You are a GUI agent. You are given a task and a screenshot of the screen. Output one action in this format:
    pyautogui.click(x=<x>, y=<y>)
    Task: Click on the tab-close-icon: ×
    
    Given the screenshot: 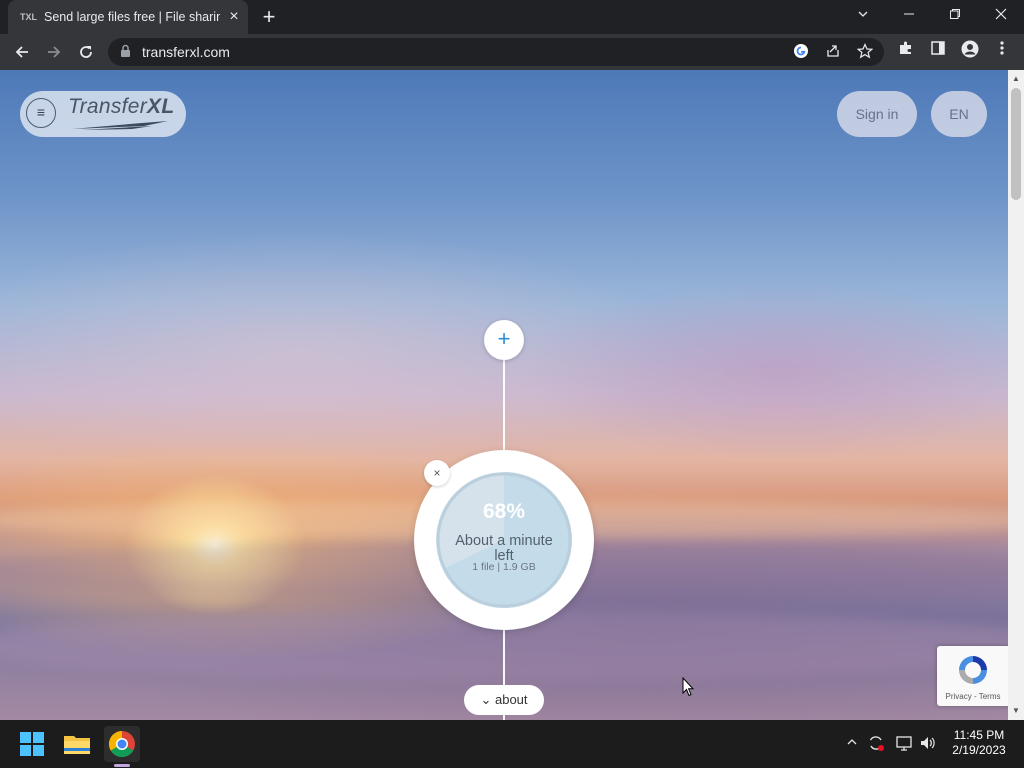 What is the action you would take?
    pyautogui.click(x=234, y=17)
    